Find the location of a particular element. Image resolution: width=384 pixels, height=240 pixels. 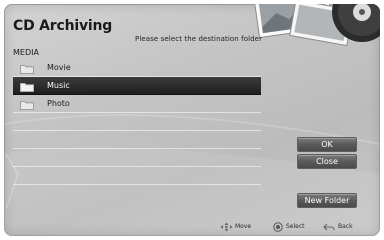

folder-item-photo: Photo is located at coordinates (137, 104).